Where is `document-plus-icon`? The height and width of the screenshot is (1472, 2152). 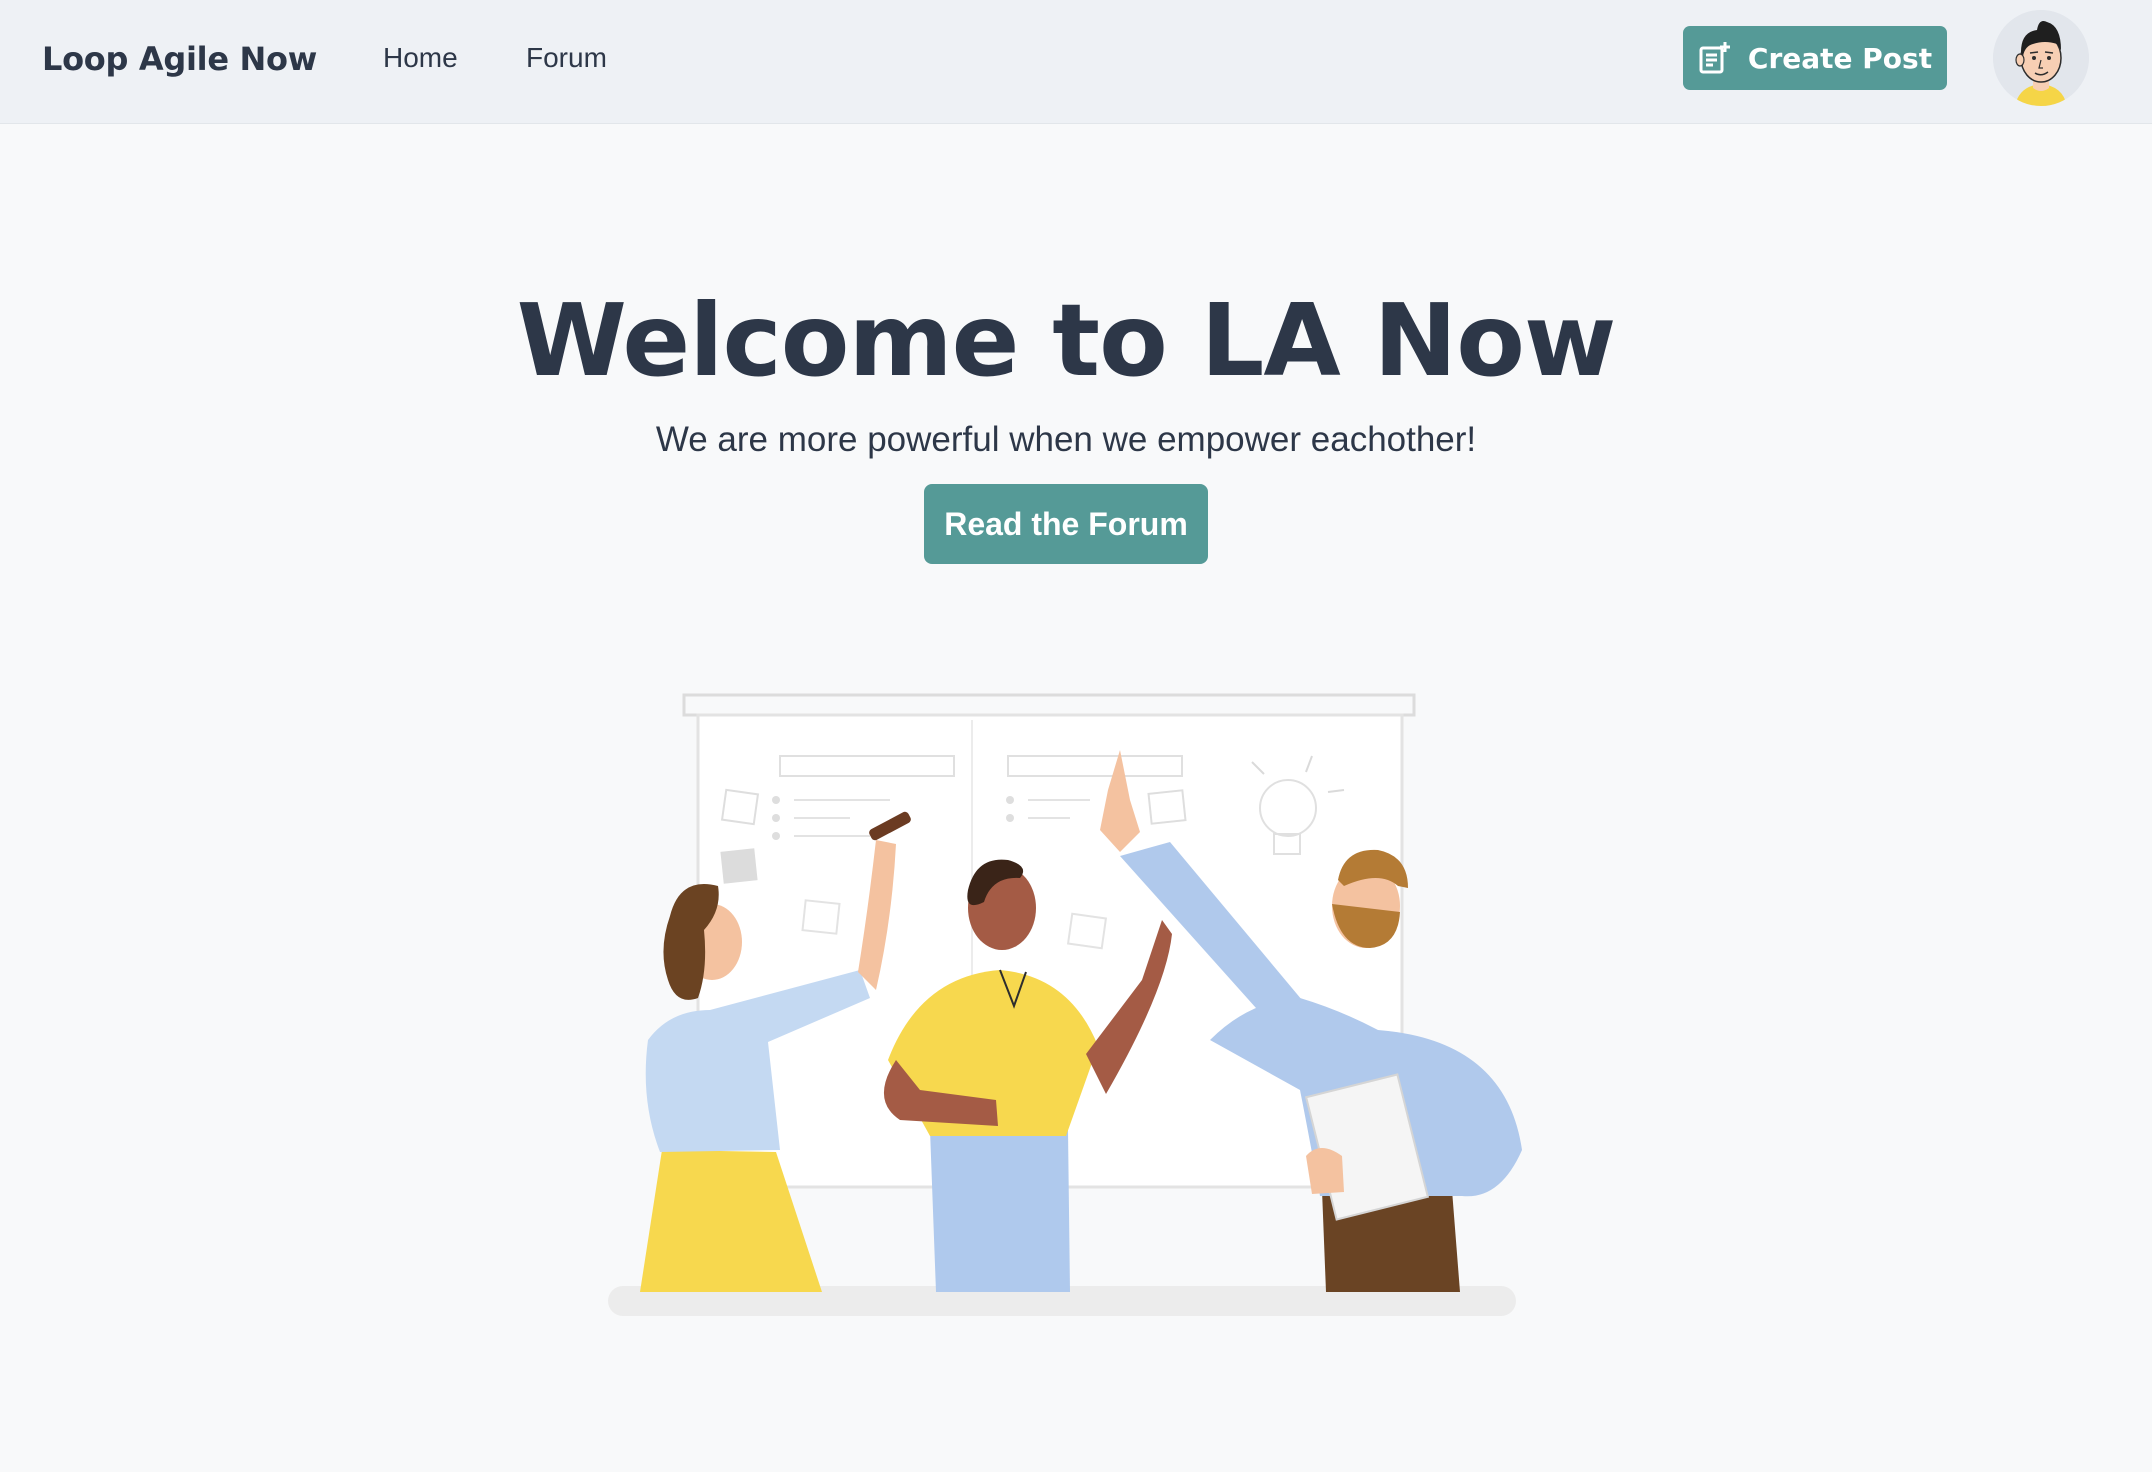 document-plus-icon is located at coordinates (1715, 58).